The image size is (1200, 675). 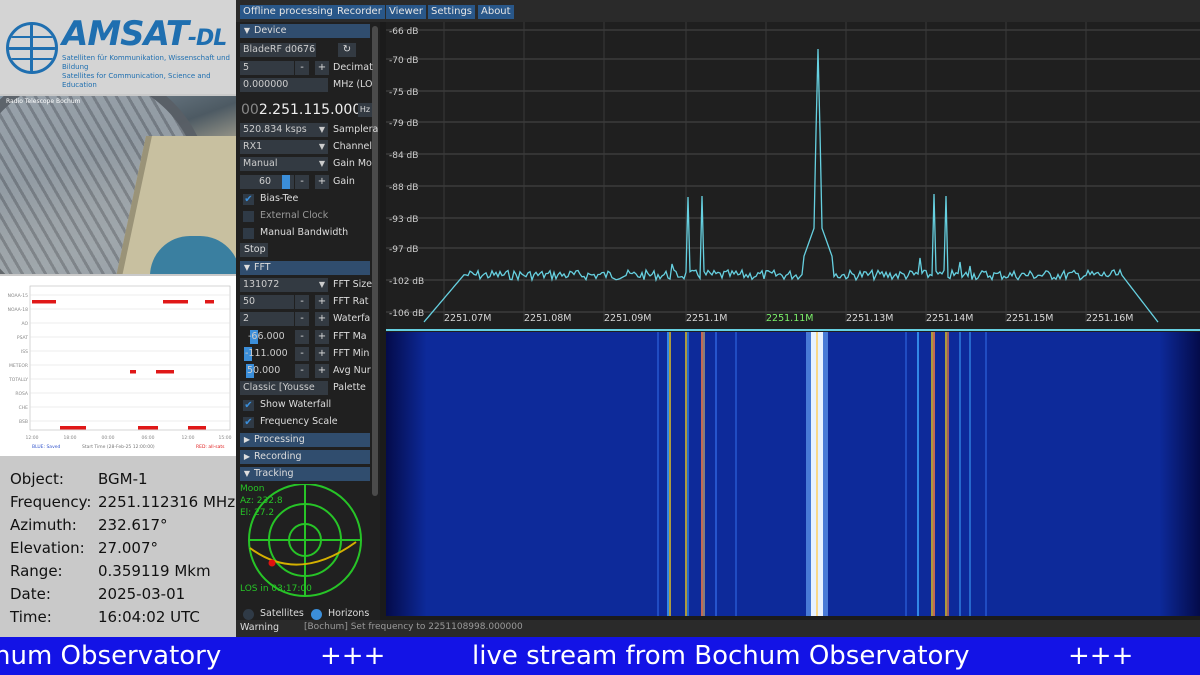 What do you see at coordinates (286, 182) in the screenshot?
I see `gain-slider` at bounding box center [286, 182].